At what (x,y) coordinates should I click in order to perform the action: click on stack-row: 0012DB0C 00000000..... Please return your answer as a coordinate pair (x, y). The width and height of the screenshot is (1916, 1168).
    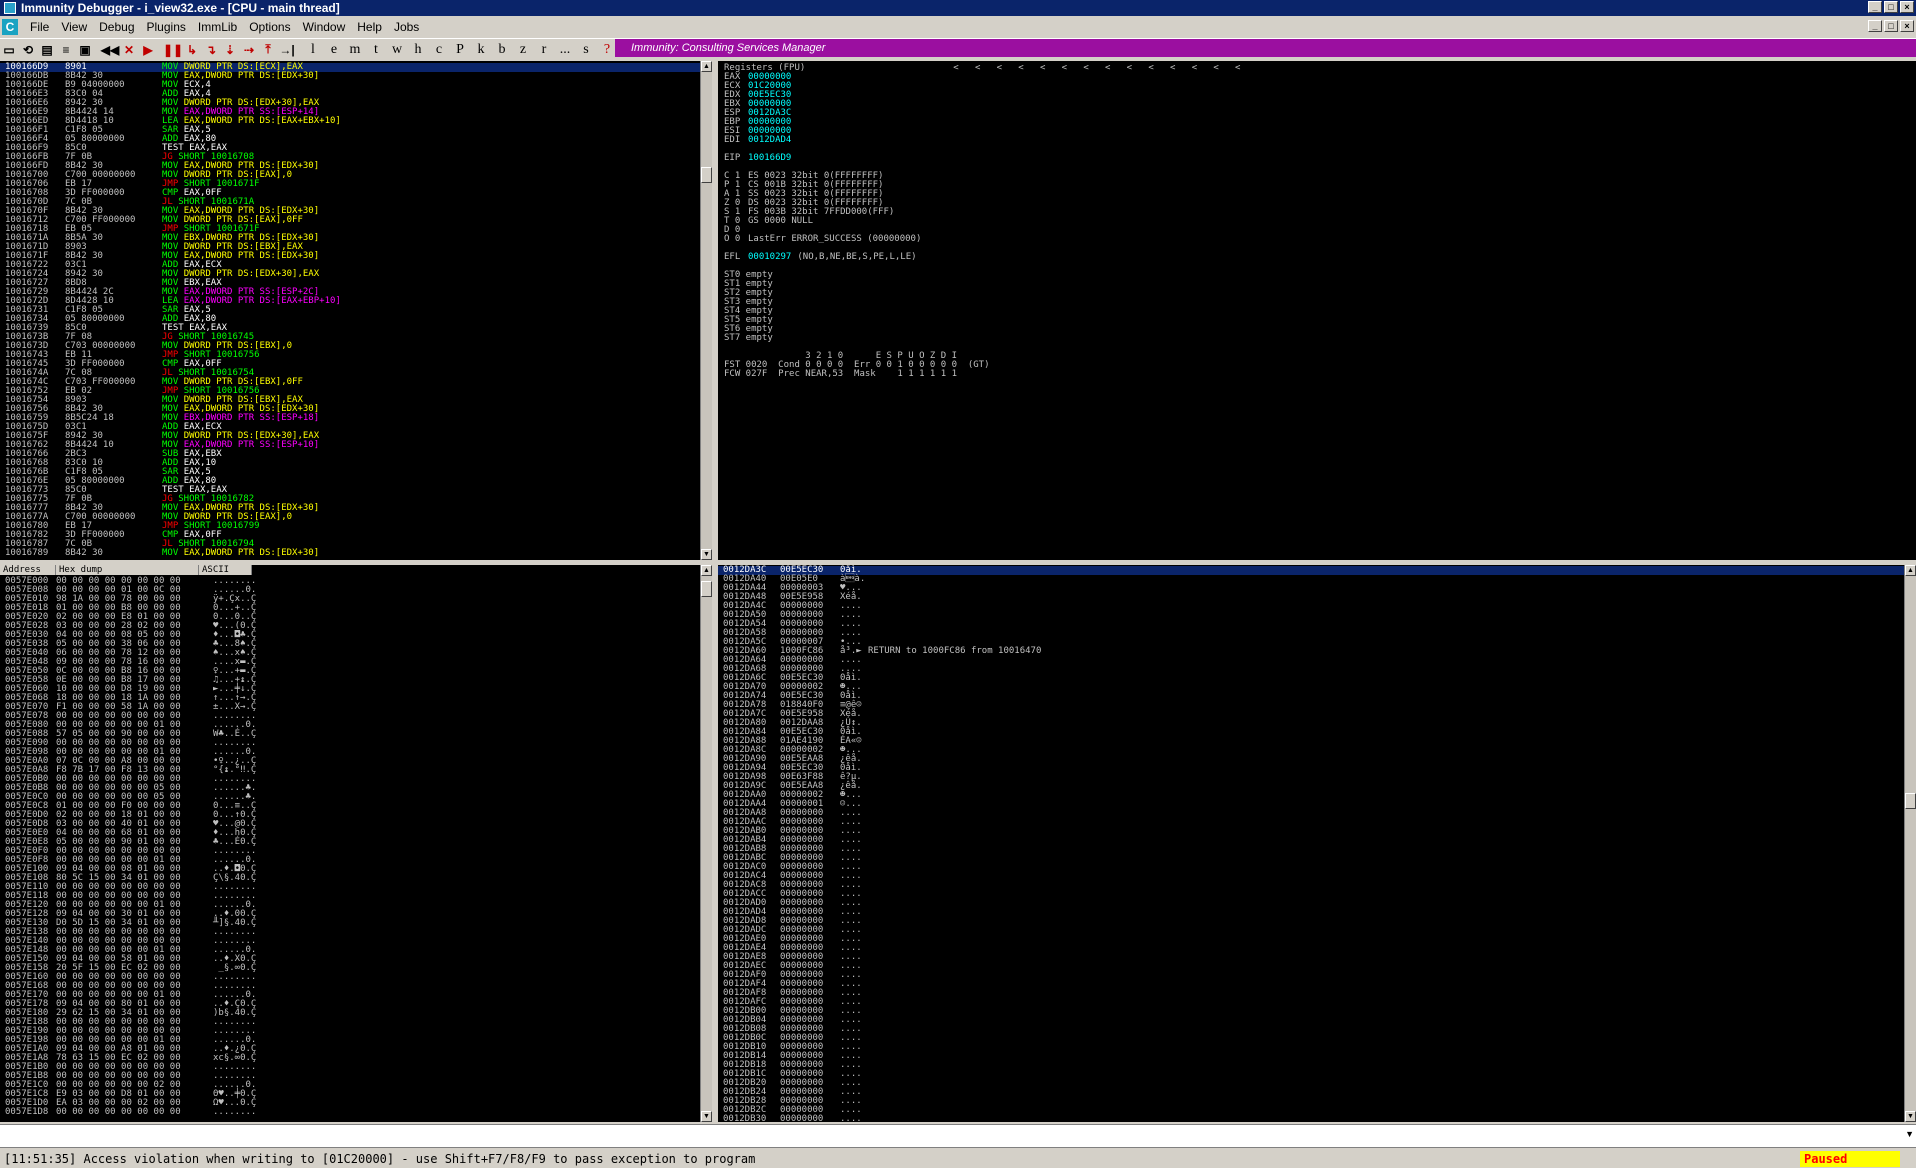
    Looking at the image, I should click on (1311, 1038).